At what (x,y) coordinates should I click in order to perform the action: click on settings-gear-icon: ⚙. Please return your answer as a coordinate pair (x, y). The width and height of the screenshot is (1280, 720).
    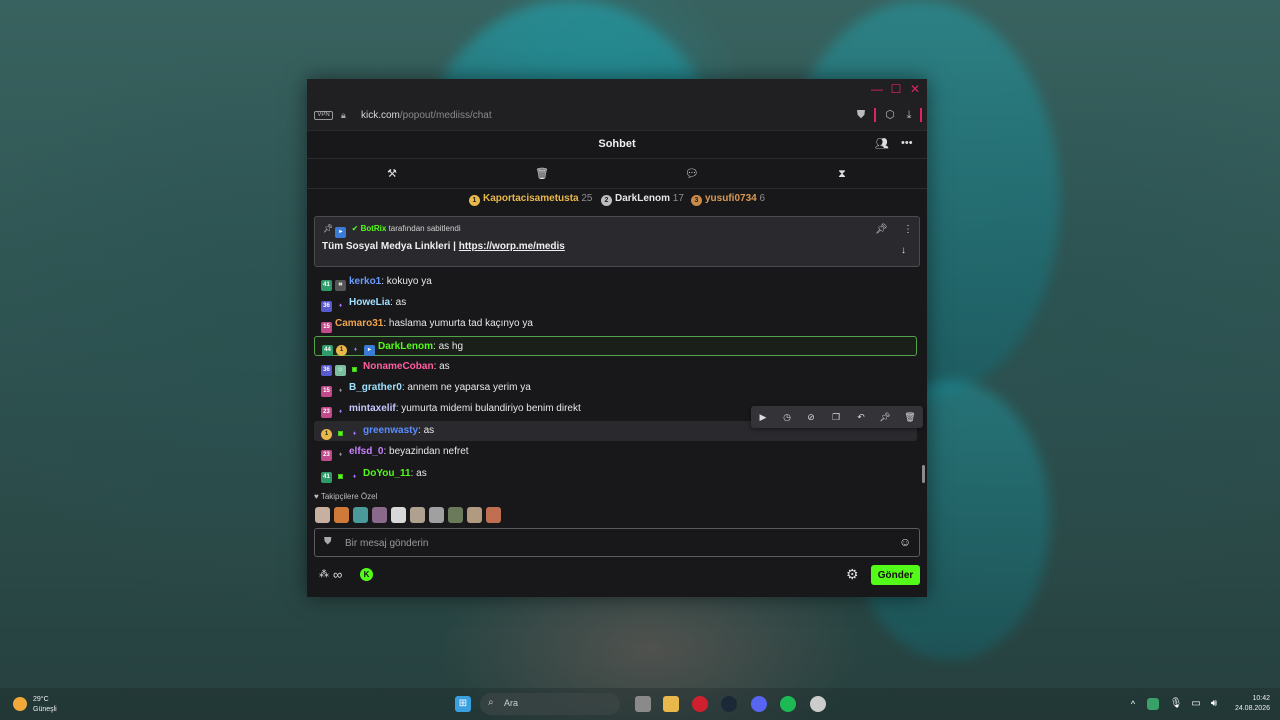
    Looking at the image, I should click on (852, 574).